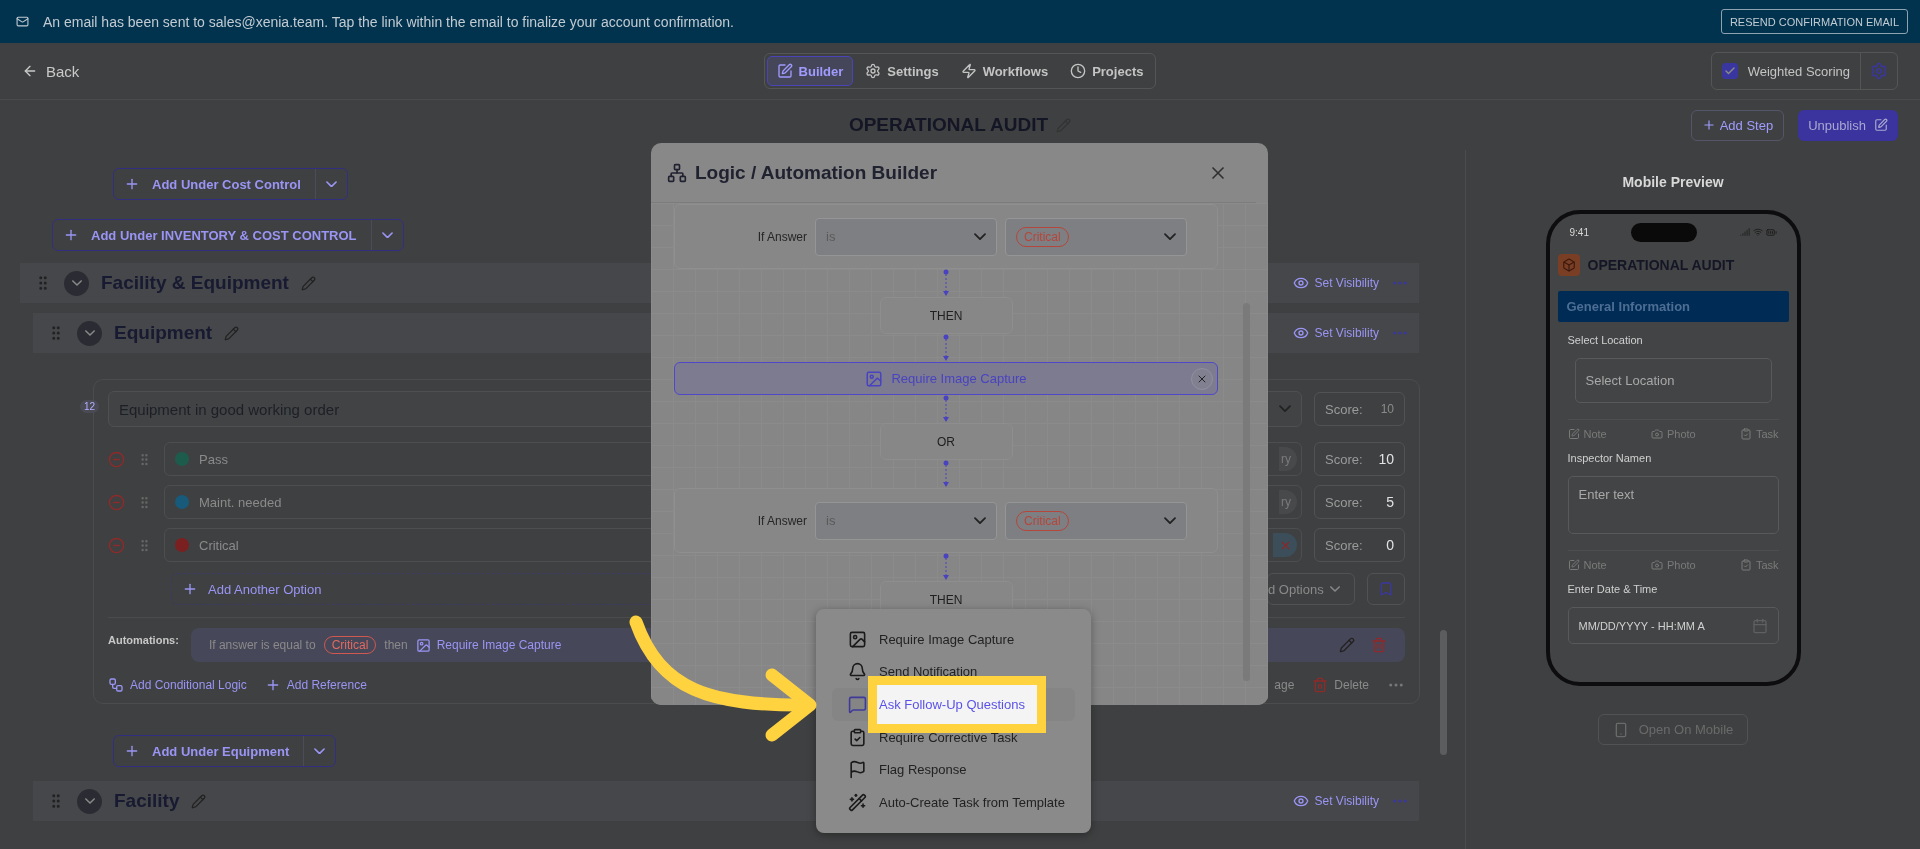  Describe the element at coordinates (1673, 182) in the screenshot. I see `panel-title: Mobile Preview` at that location.